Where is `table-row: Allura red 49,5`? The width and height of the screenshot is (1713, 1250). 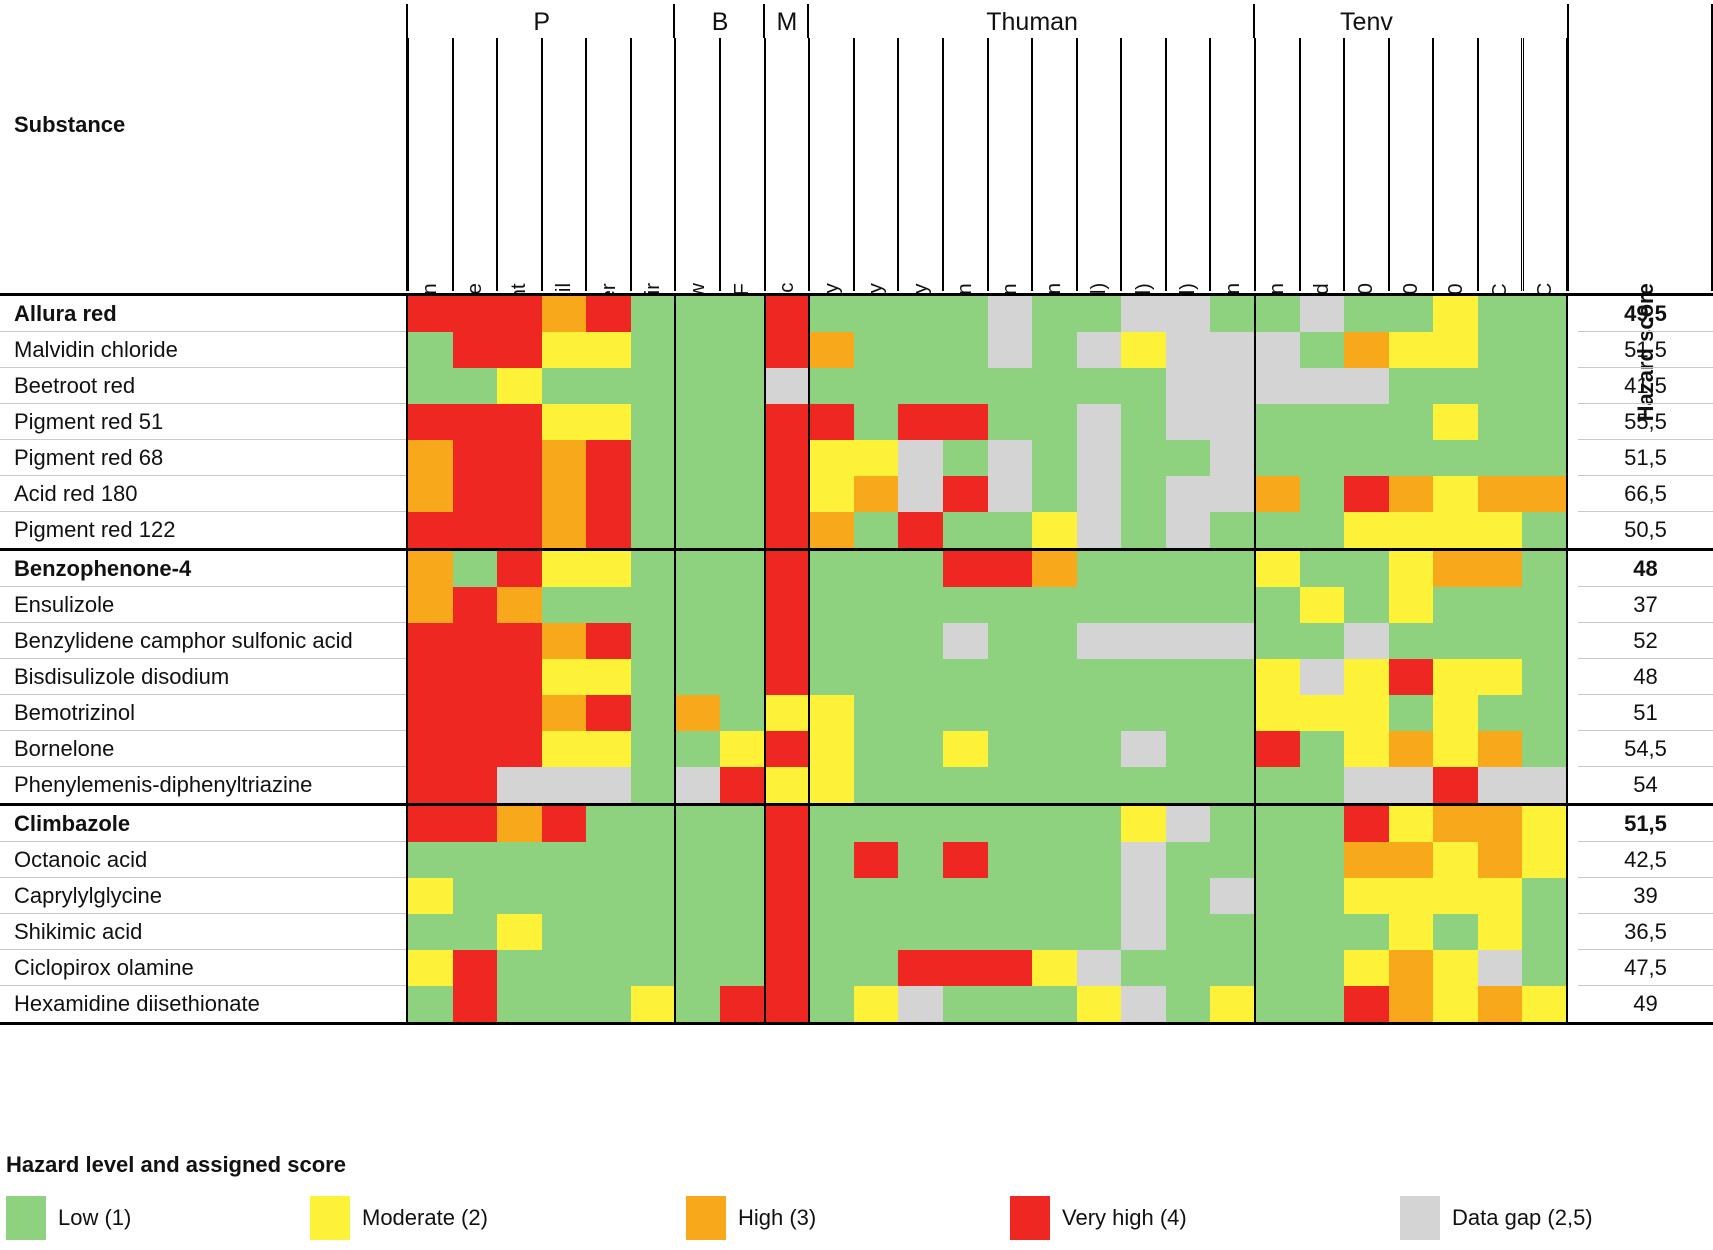
table-row: Allura red 49,5 is located at coordinates (856, 314).